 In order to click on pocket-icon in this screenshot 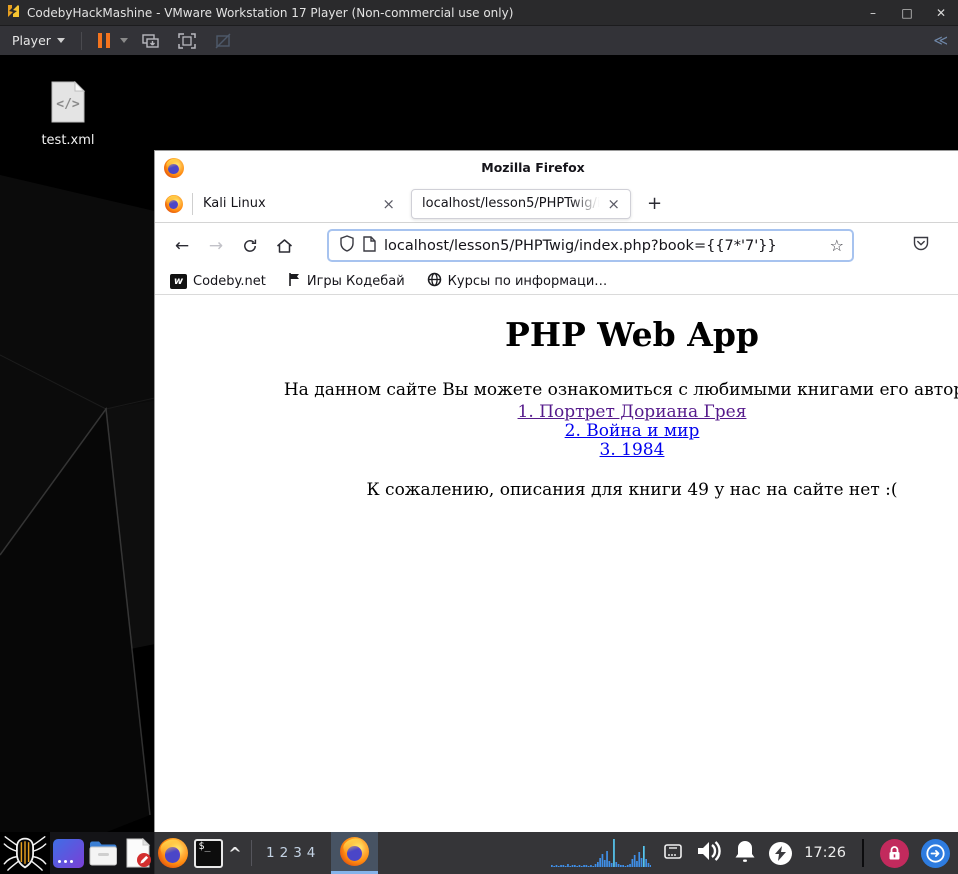, I will do `click(921, 245)`.